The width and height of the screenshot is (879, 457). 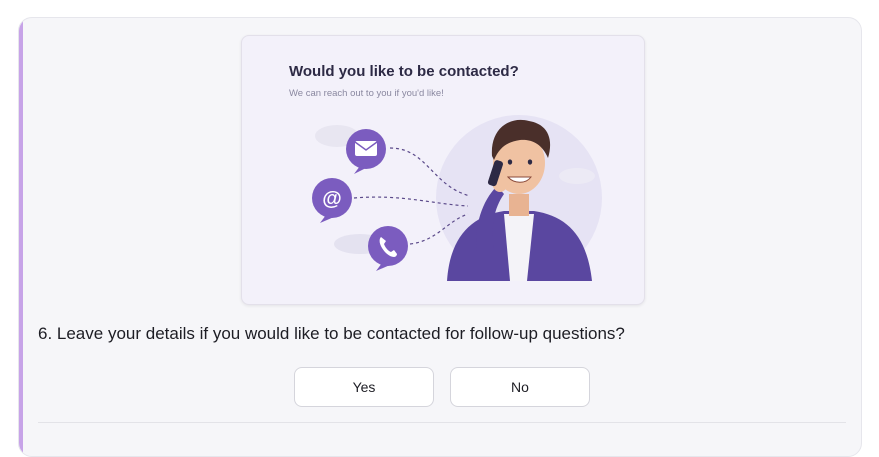 I want to click on phone-icon, so click(x=388, y=248).